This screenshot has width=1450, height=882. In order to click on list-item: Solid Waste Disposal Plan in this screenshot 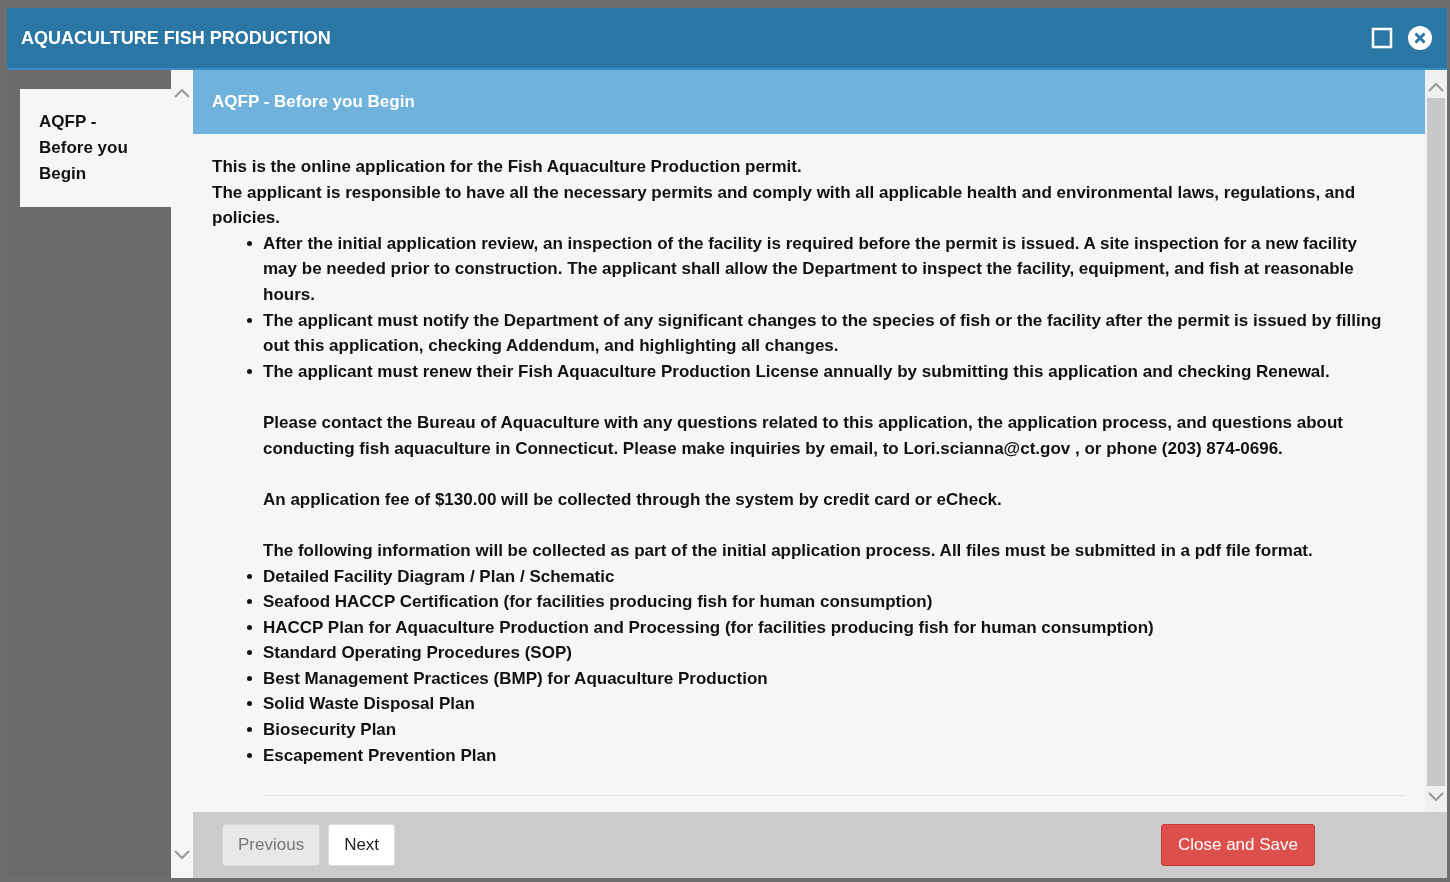, I will do `click(369, 704)`.